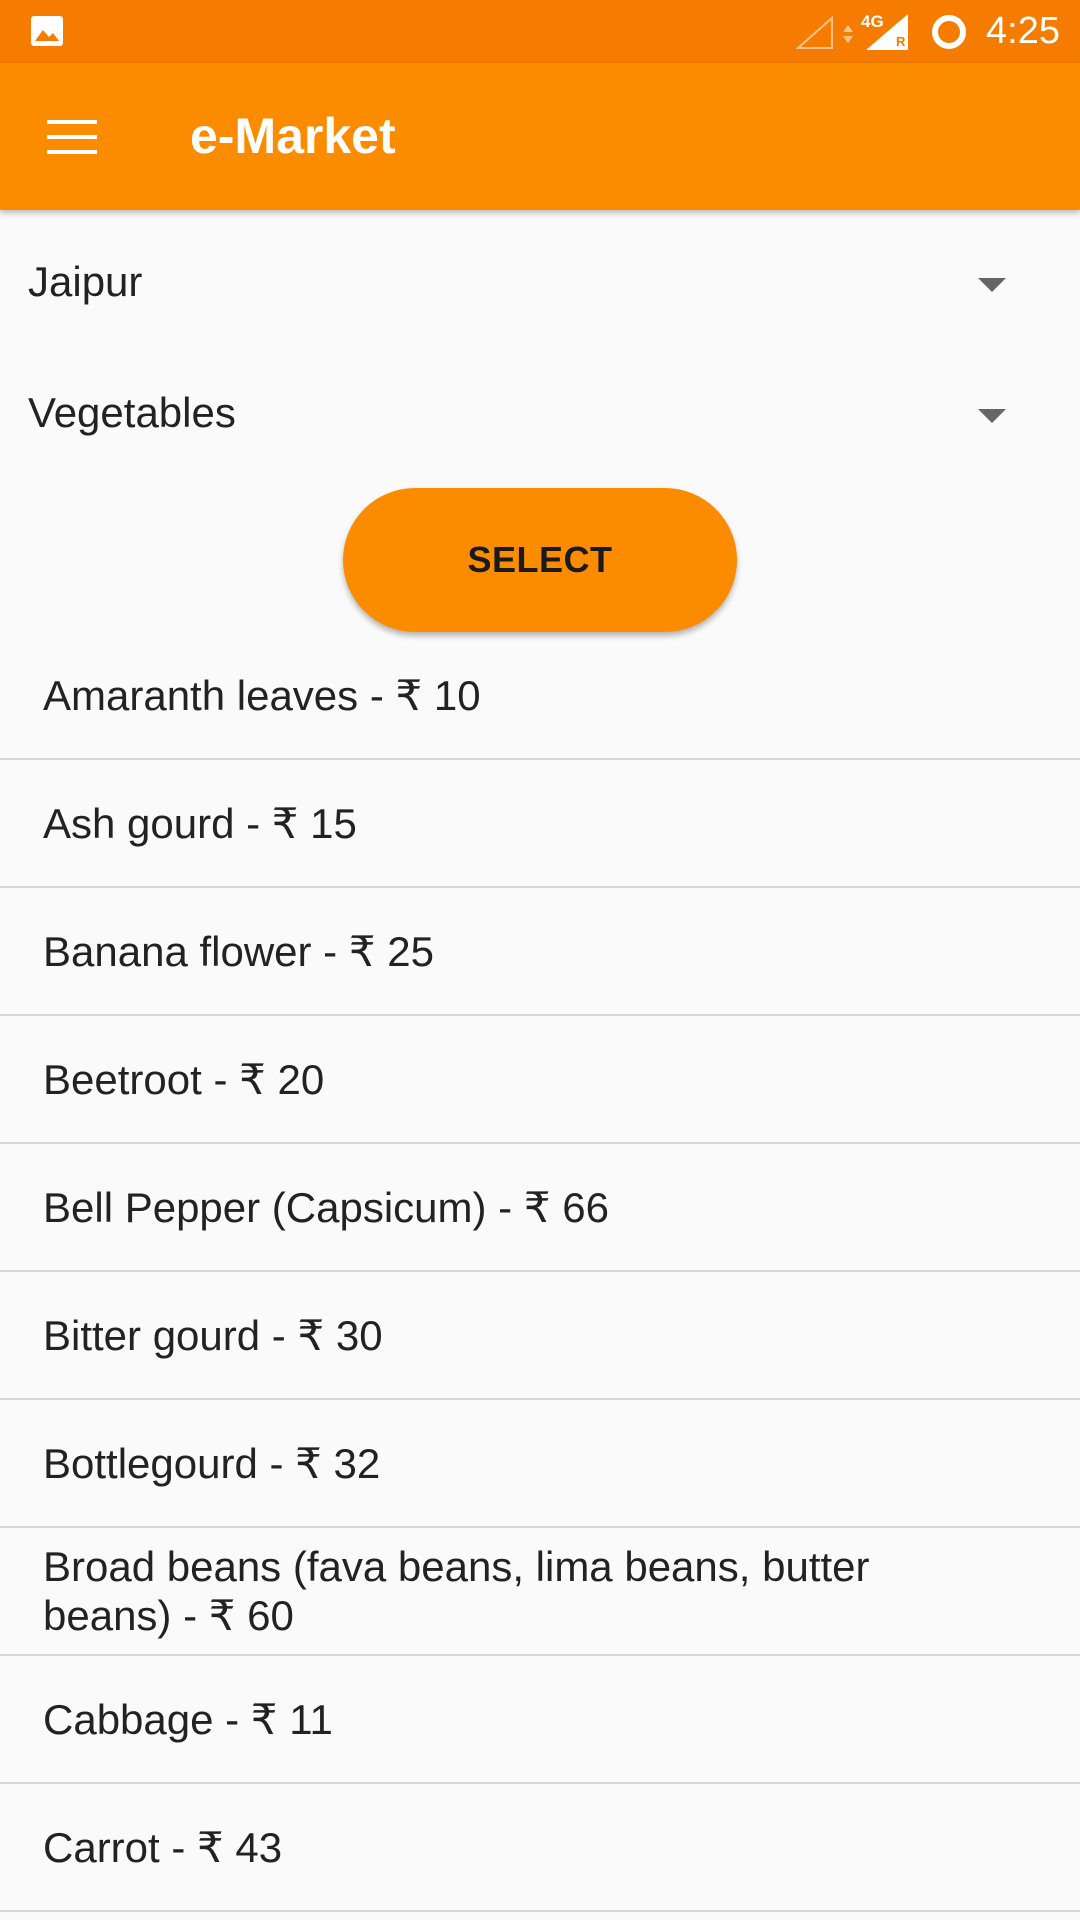 The width and height of the screenshot is (1080, 1920). I want to click on list-item-label: Bell Pepper (Capsicum) - ₹ 66, so click(326, 1207).